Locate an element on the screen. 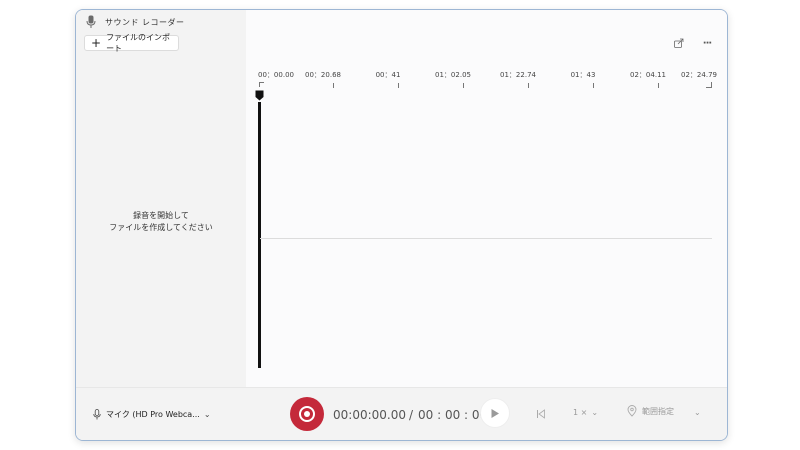  tick-label: 01：22.74 is located at coordinates (518, 75).